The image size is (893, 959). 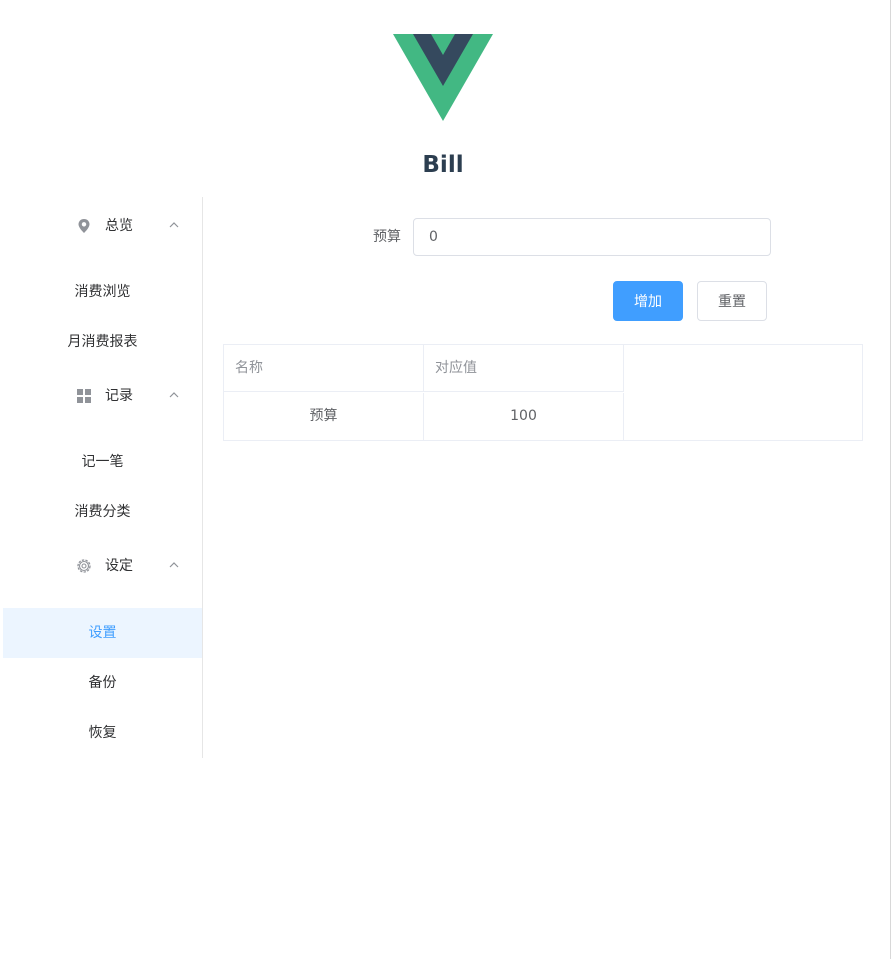 I want to click on submenu-settings-label: 设定, so click(x=119, y=566).